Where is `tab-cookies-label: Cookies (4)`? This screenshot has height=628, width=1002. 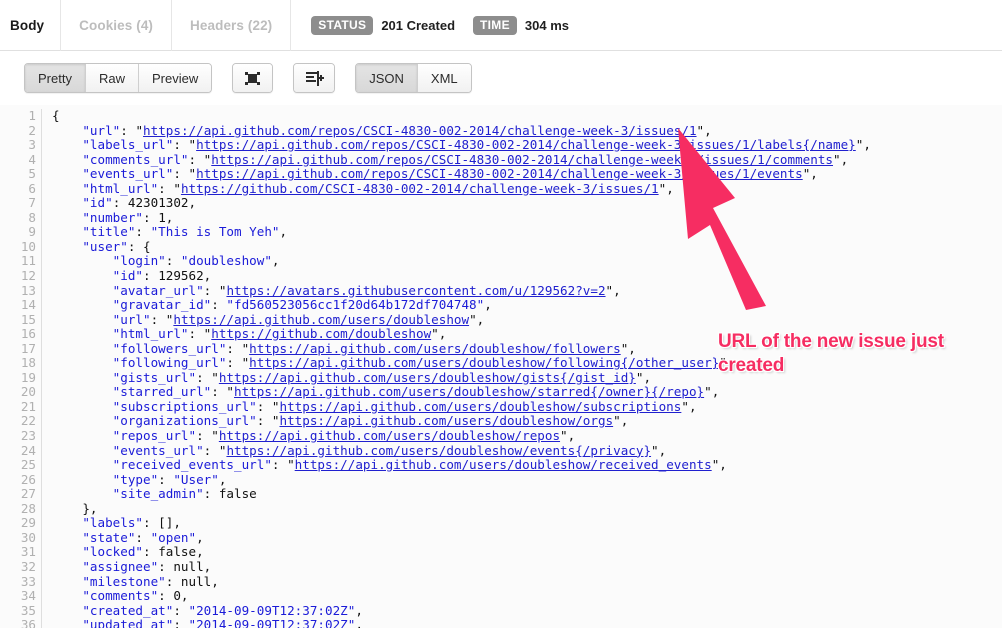 tab-cookies-label: Cookies (4) is located at coordinates (116, 25).